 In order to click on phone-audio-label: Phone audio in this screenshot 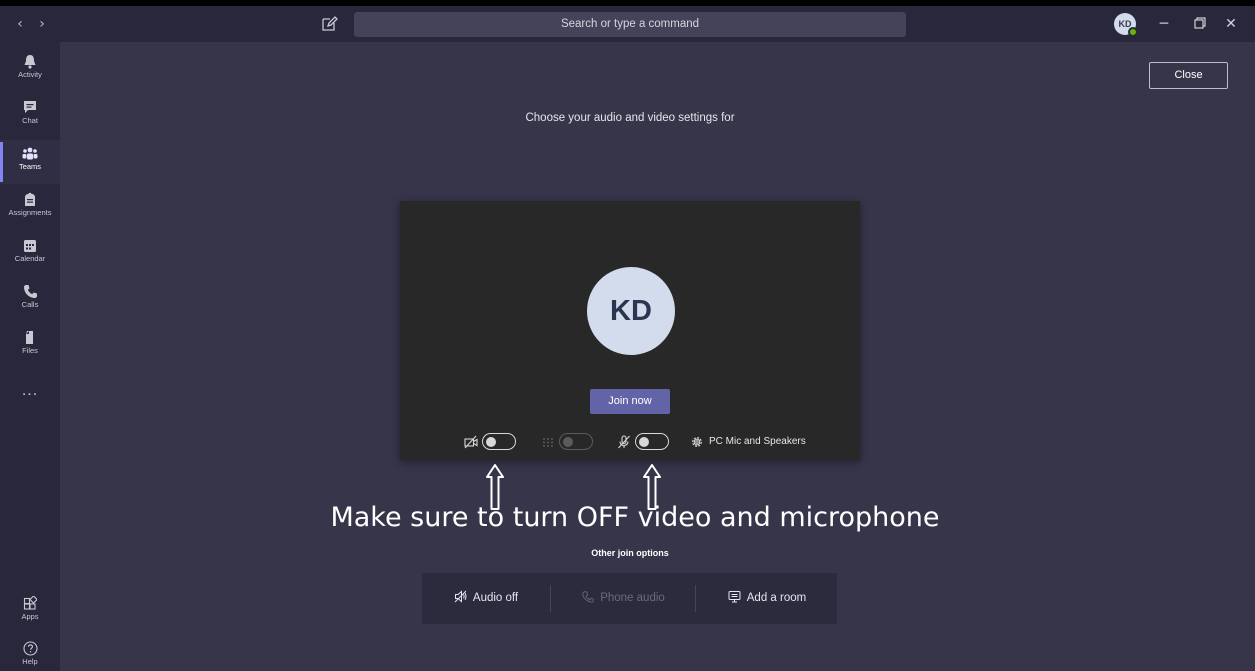, I will do `click(632, 598)`.